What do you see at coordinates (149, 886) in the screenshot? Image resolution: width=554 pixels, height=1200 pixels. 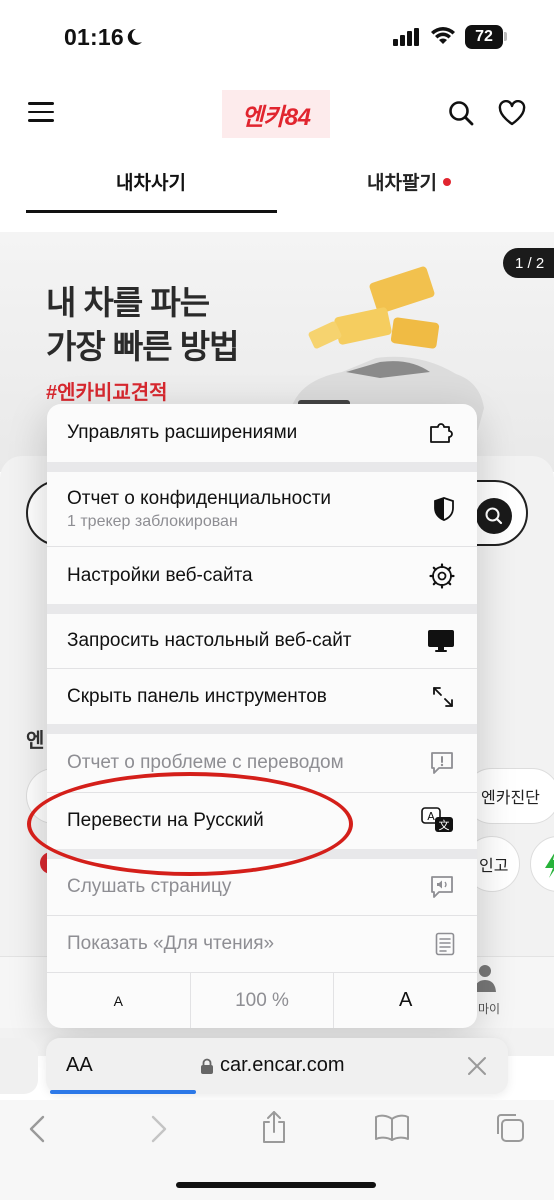 I see `menu-item-label: Слушать страницу` at bounding box center [149, 886].